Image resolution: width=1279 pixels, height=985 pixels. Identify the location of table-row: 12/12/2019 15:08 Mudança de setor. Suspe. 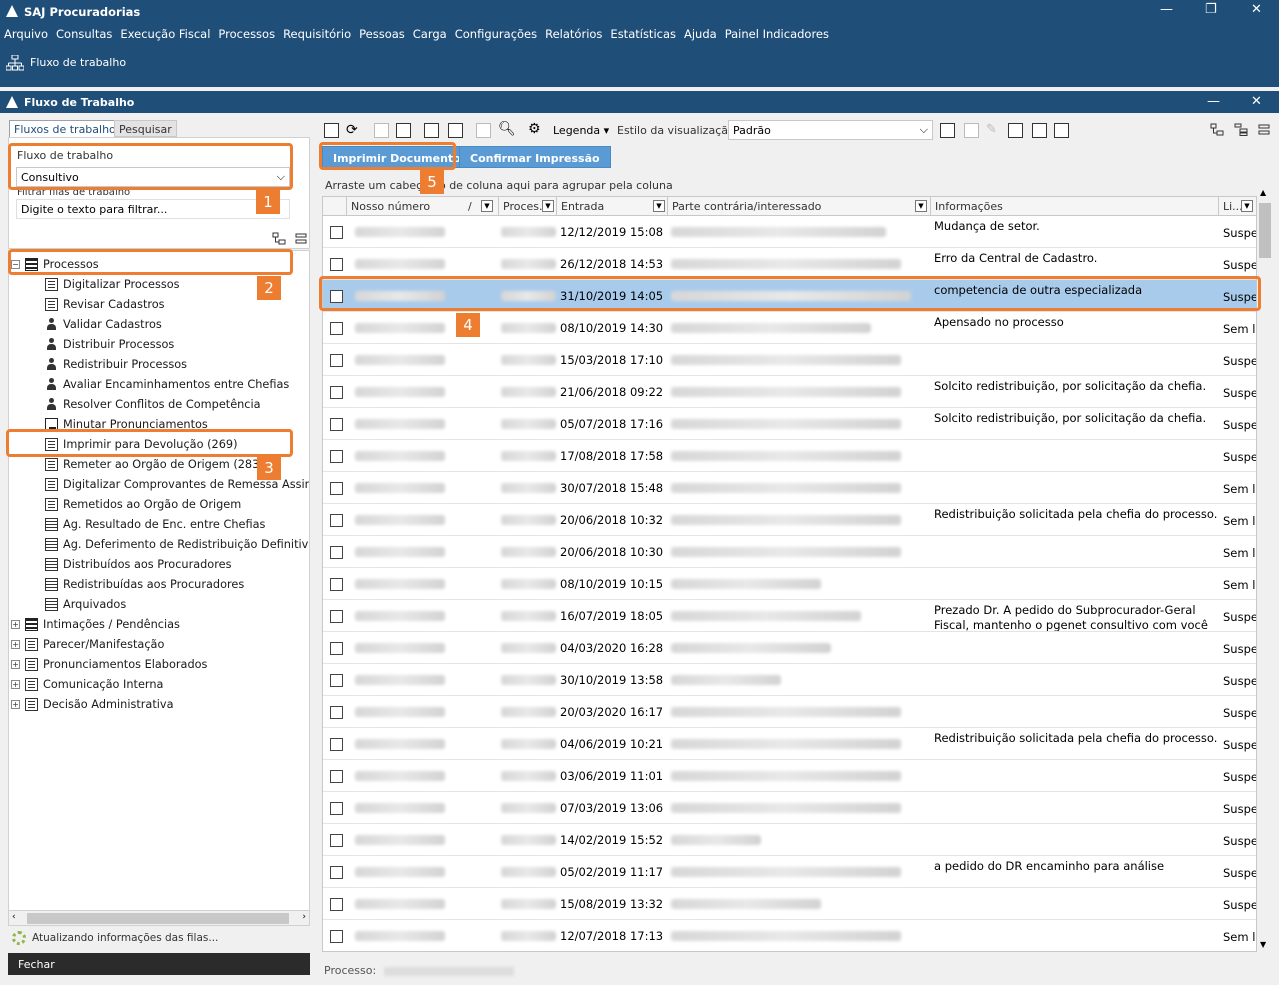
(789, 232).